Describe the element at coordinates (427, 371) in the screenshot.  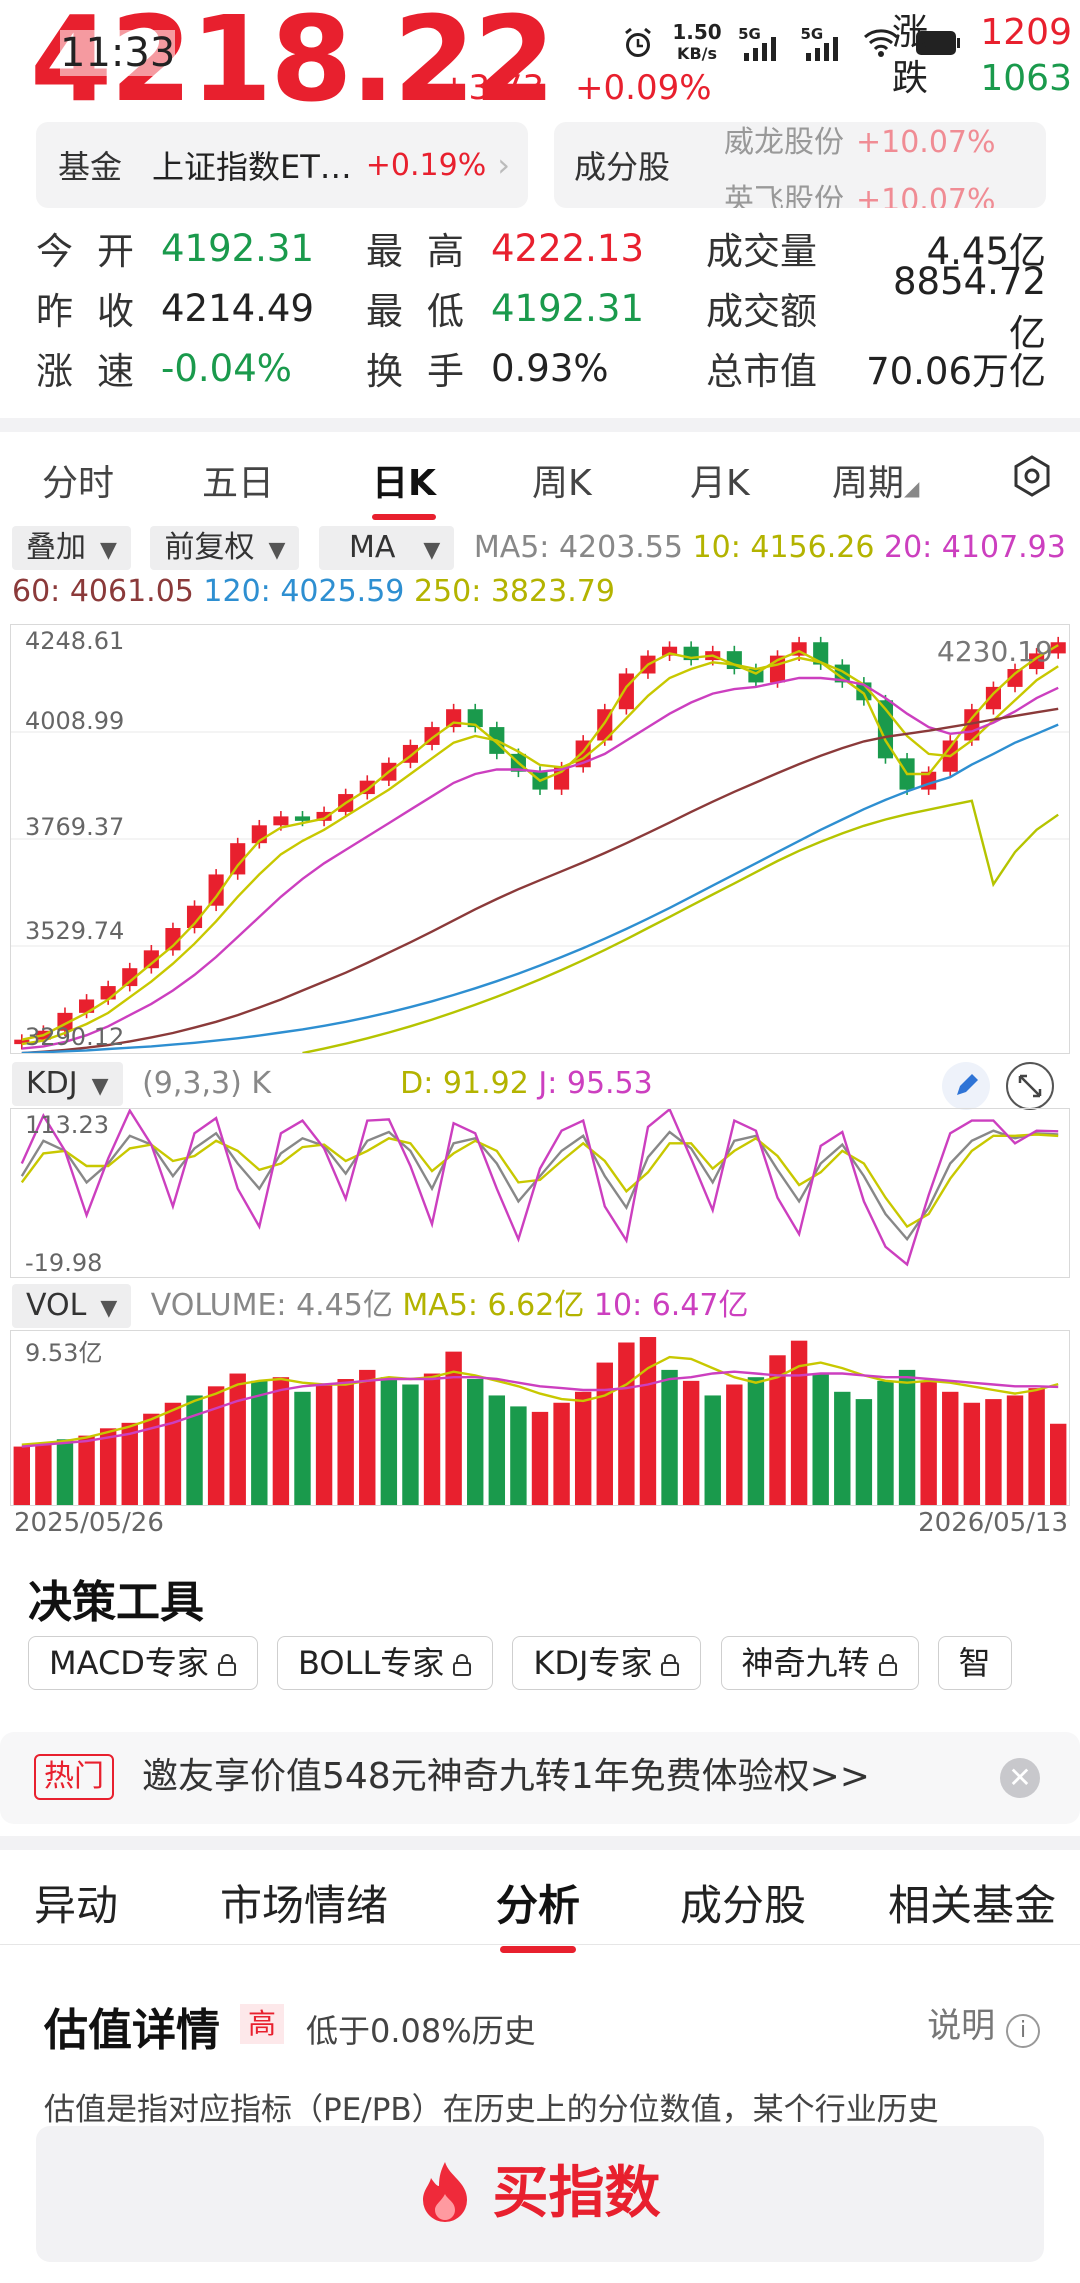
I see `turnover-rate-label: 换手` at that location.